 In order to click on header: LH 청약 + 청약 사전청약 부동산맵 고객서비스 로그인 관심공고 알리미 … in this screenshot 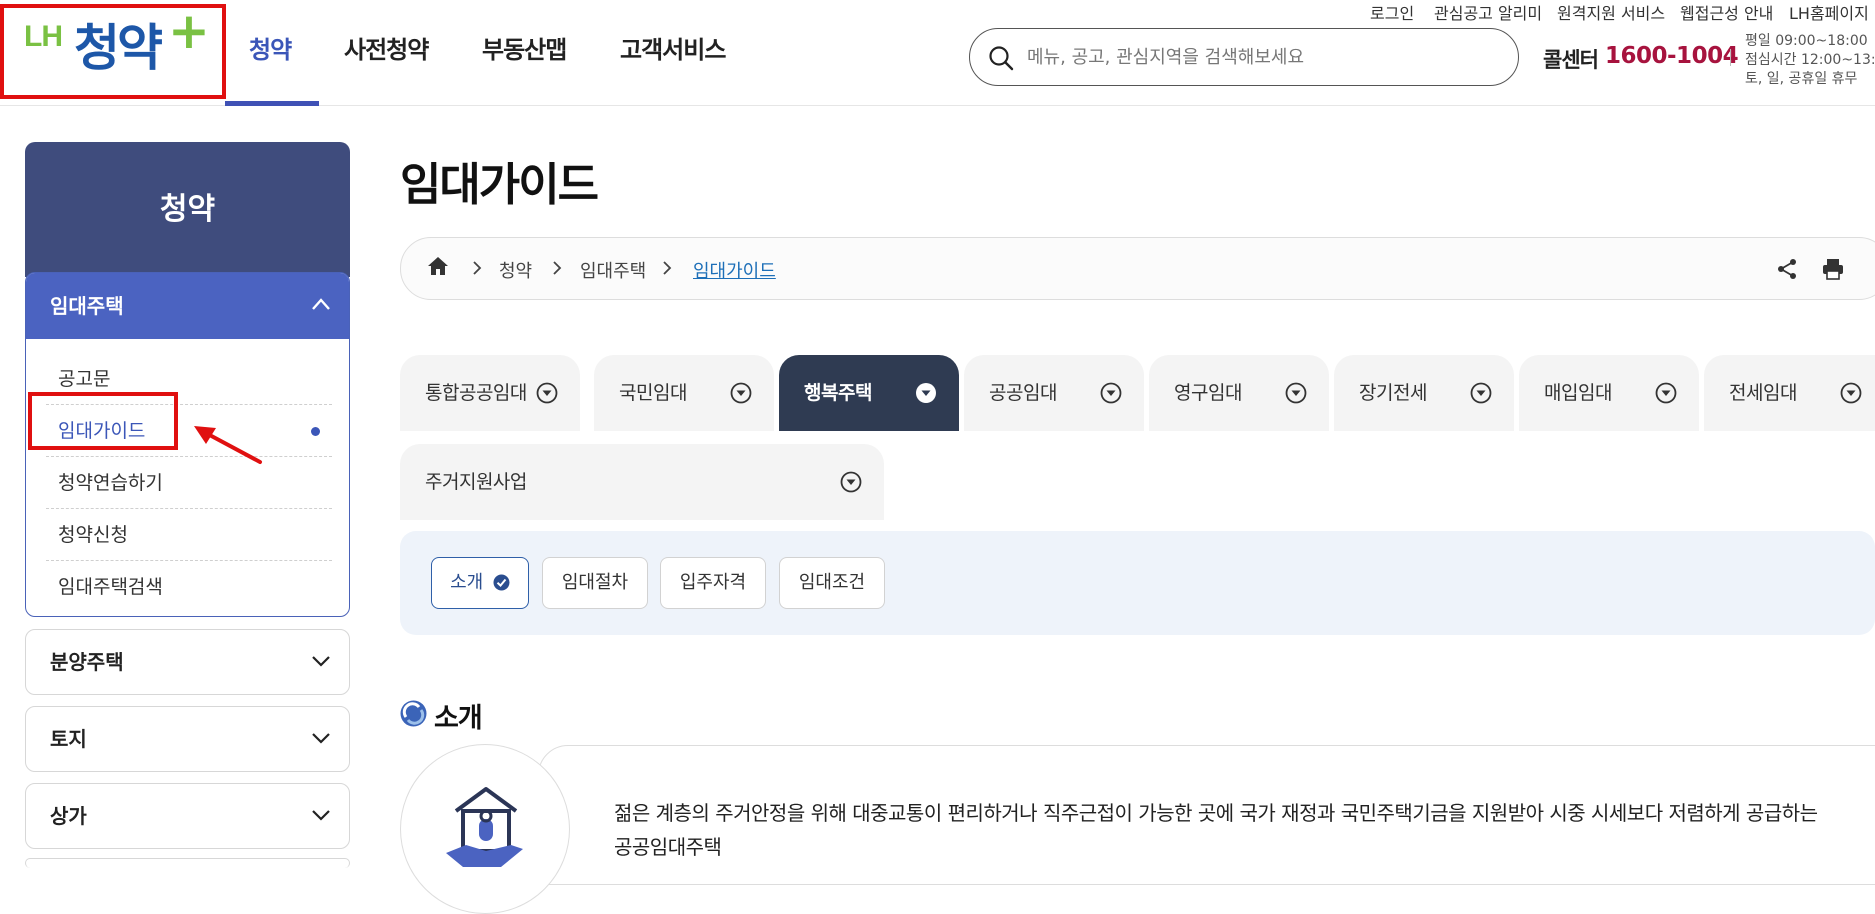, I will do `click(937, 53)`.